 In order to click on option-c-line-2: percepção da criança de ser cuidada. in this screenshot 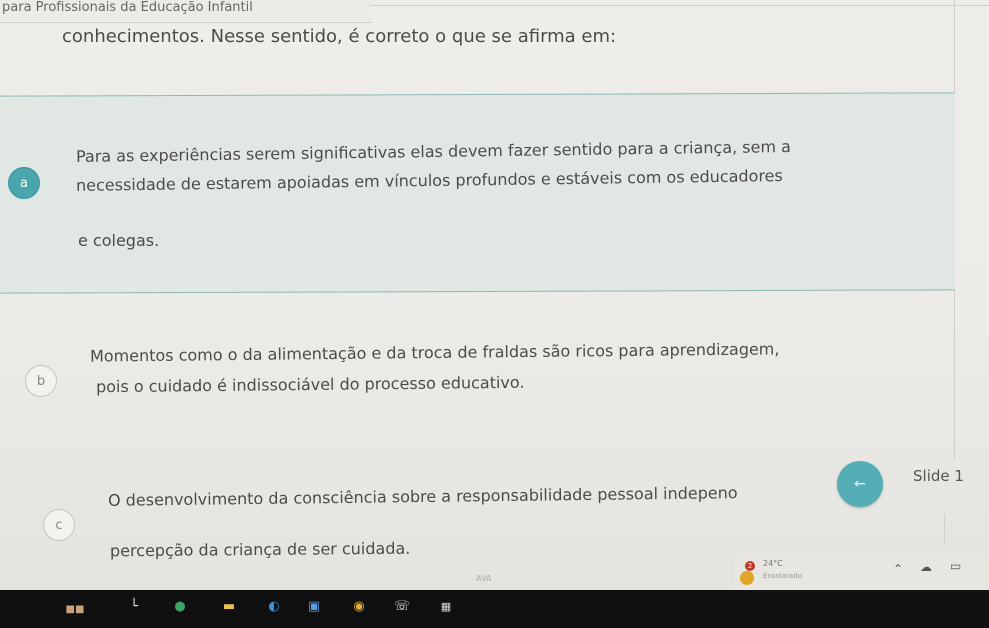, I will do `click(260, 550)`.